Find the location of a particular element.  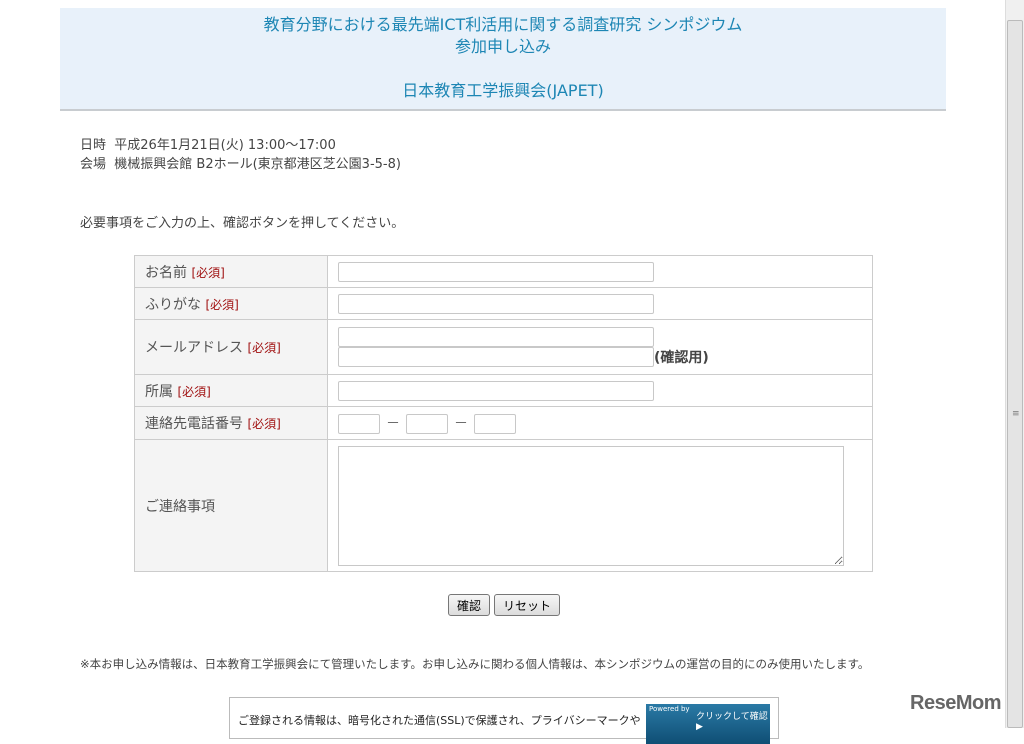

grip-icon: ≡ is located at coordinates (1016, 414).